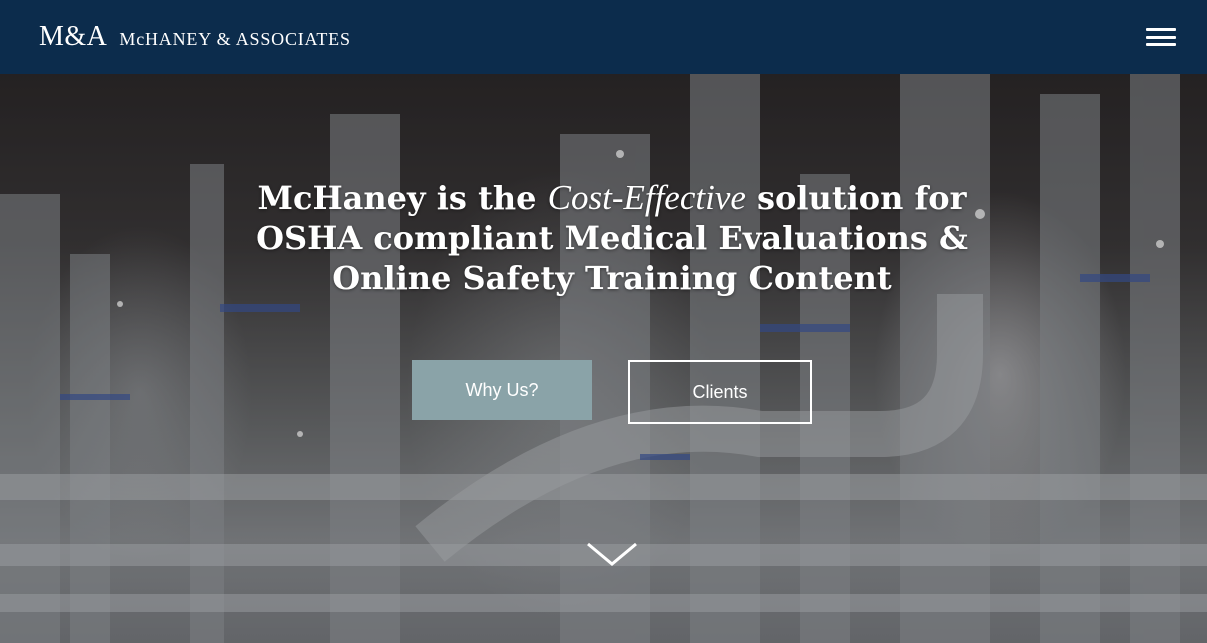  I want to click on headline-emphasis: Cost-Effective, so click(646, 197).